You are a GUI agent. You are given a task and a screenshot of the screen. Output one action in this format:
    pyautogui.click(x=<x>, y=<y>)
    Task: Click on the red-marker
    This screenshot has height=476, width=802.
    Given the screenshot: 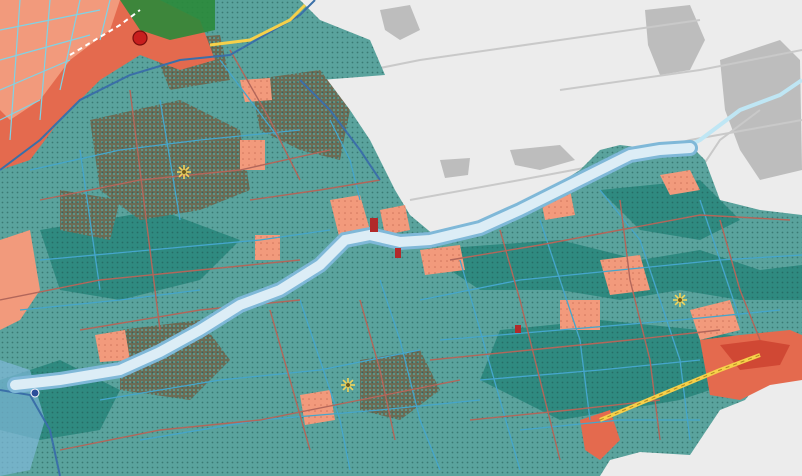 What is the action you would take?
    pyautogui.click(x=140, y=38)
    